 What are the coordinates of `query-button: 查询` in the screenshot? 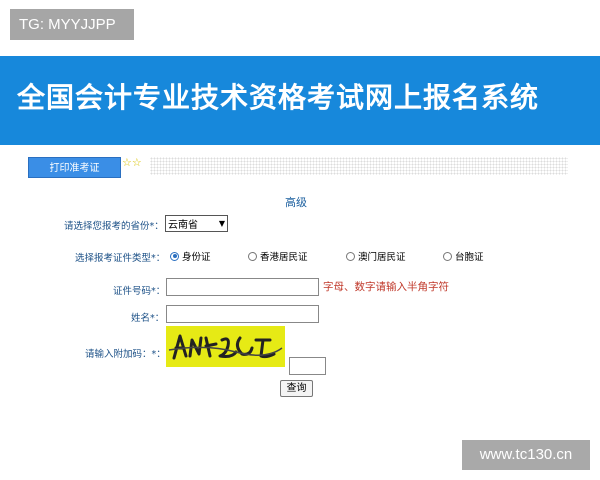 It's located at (296, 388).